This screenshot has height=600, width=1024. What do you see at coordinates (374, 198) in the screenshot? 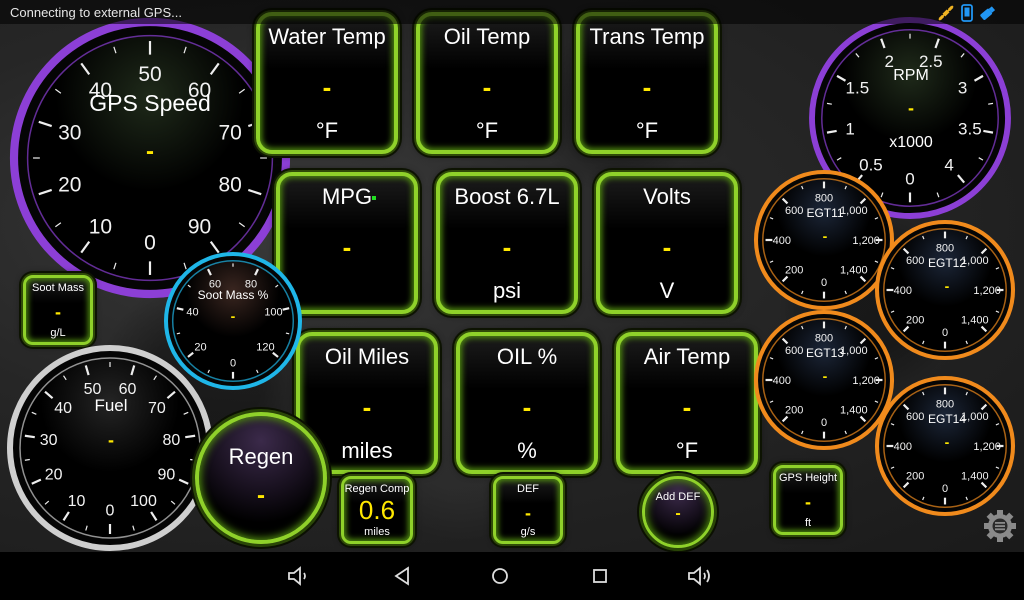
I see `mpg-indicator-dot` at bounding box center [374, 198].